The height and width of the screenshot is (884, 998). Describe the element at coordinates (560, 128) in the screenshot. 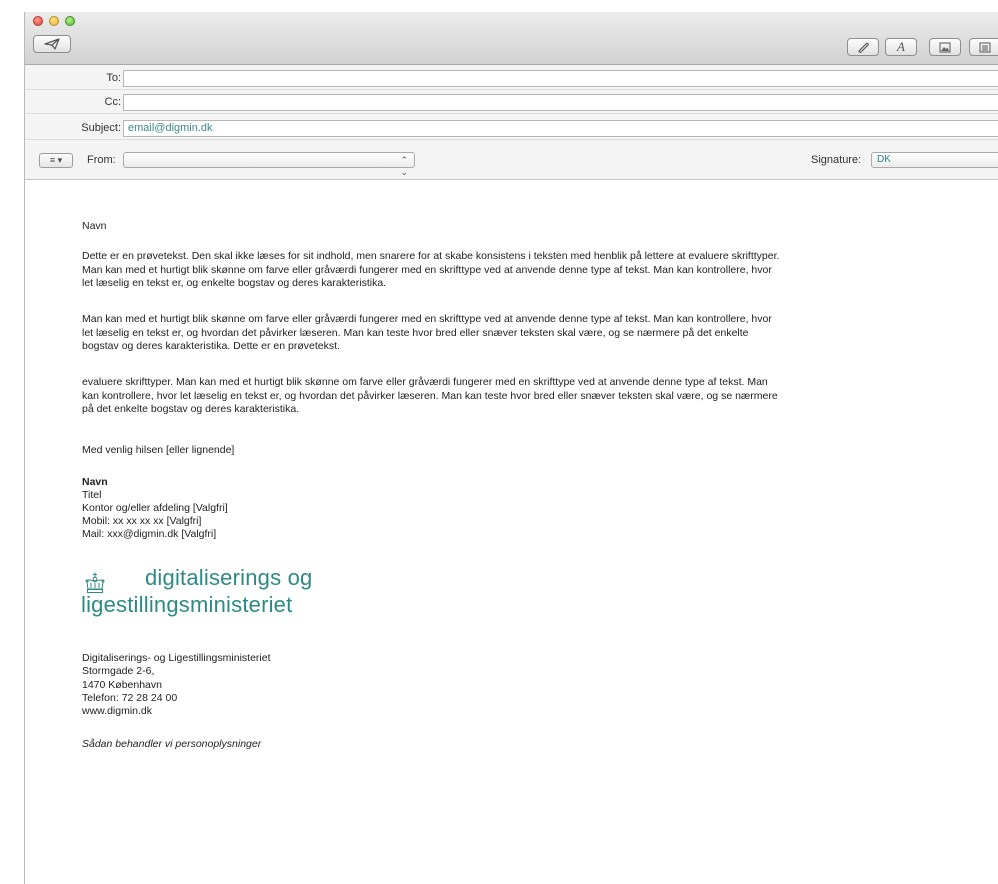

I see `subject-field: email@digmin.dk` at that location.